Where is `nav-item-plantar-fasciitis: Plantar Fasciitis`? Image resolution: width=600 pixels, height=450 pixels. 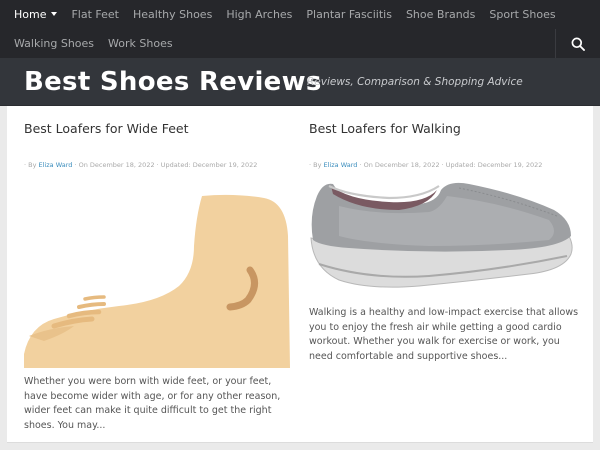 nav-item-plantar-fasciitis: Plantar Fasciitis is located at coordinates (349, 14).